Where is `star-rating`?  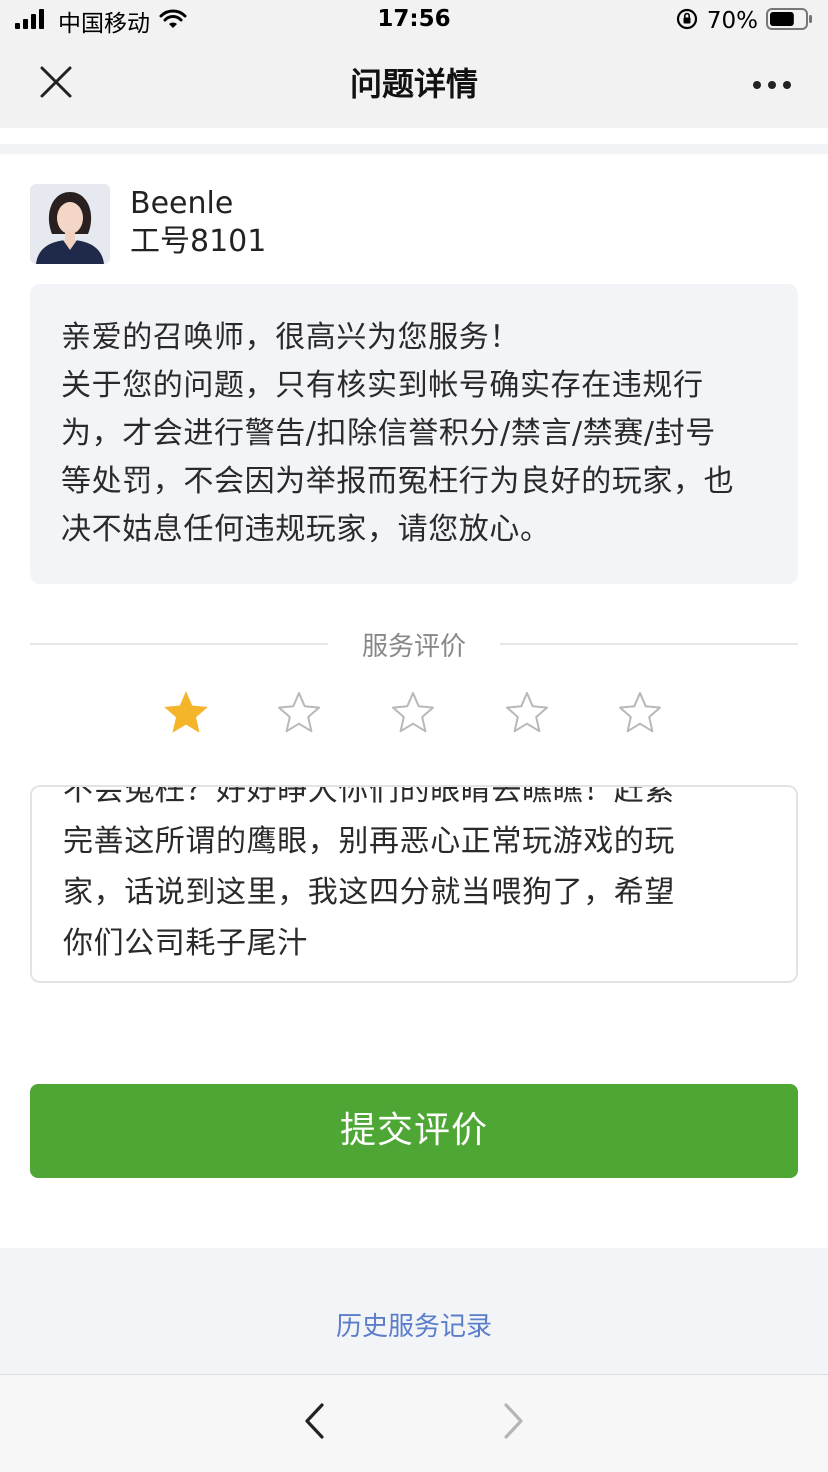 star-rating is located at coordinates (414, 717).